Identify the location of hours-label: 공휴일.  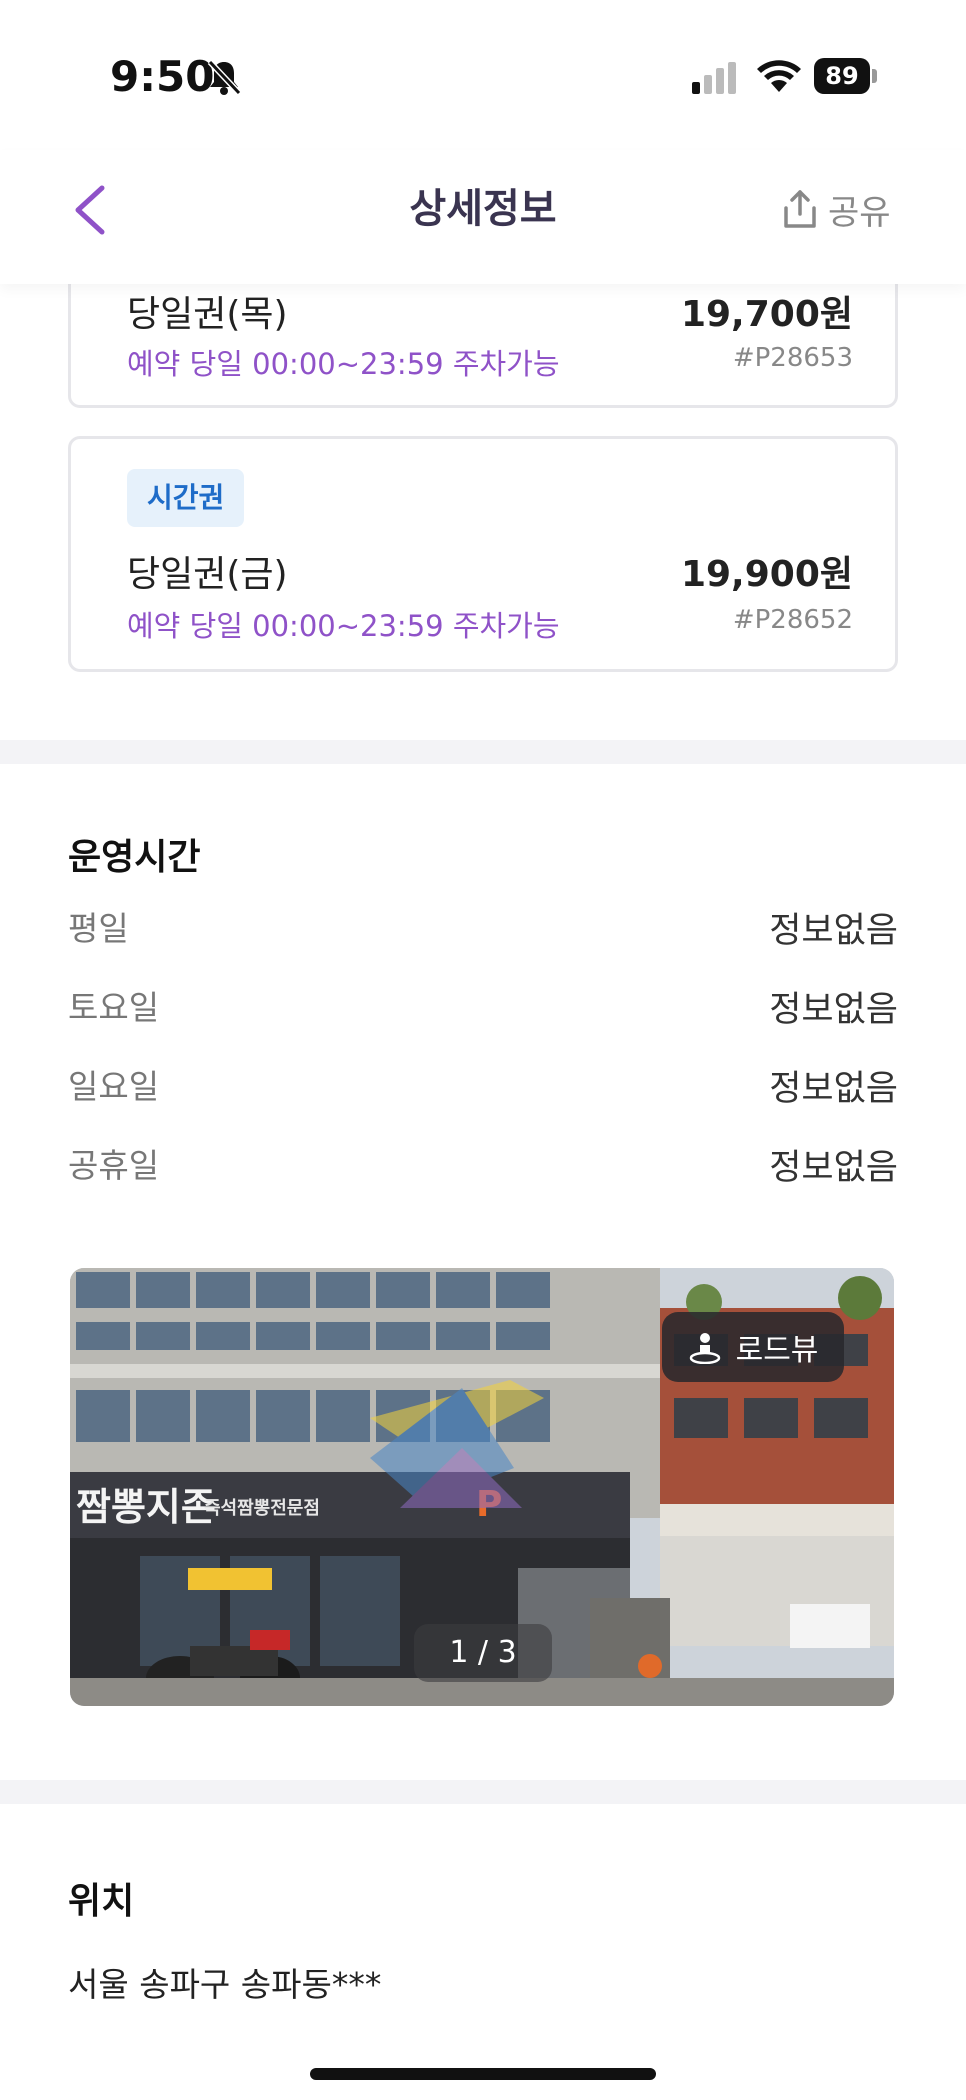
(114, 1165).